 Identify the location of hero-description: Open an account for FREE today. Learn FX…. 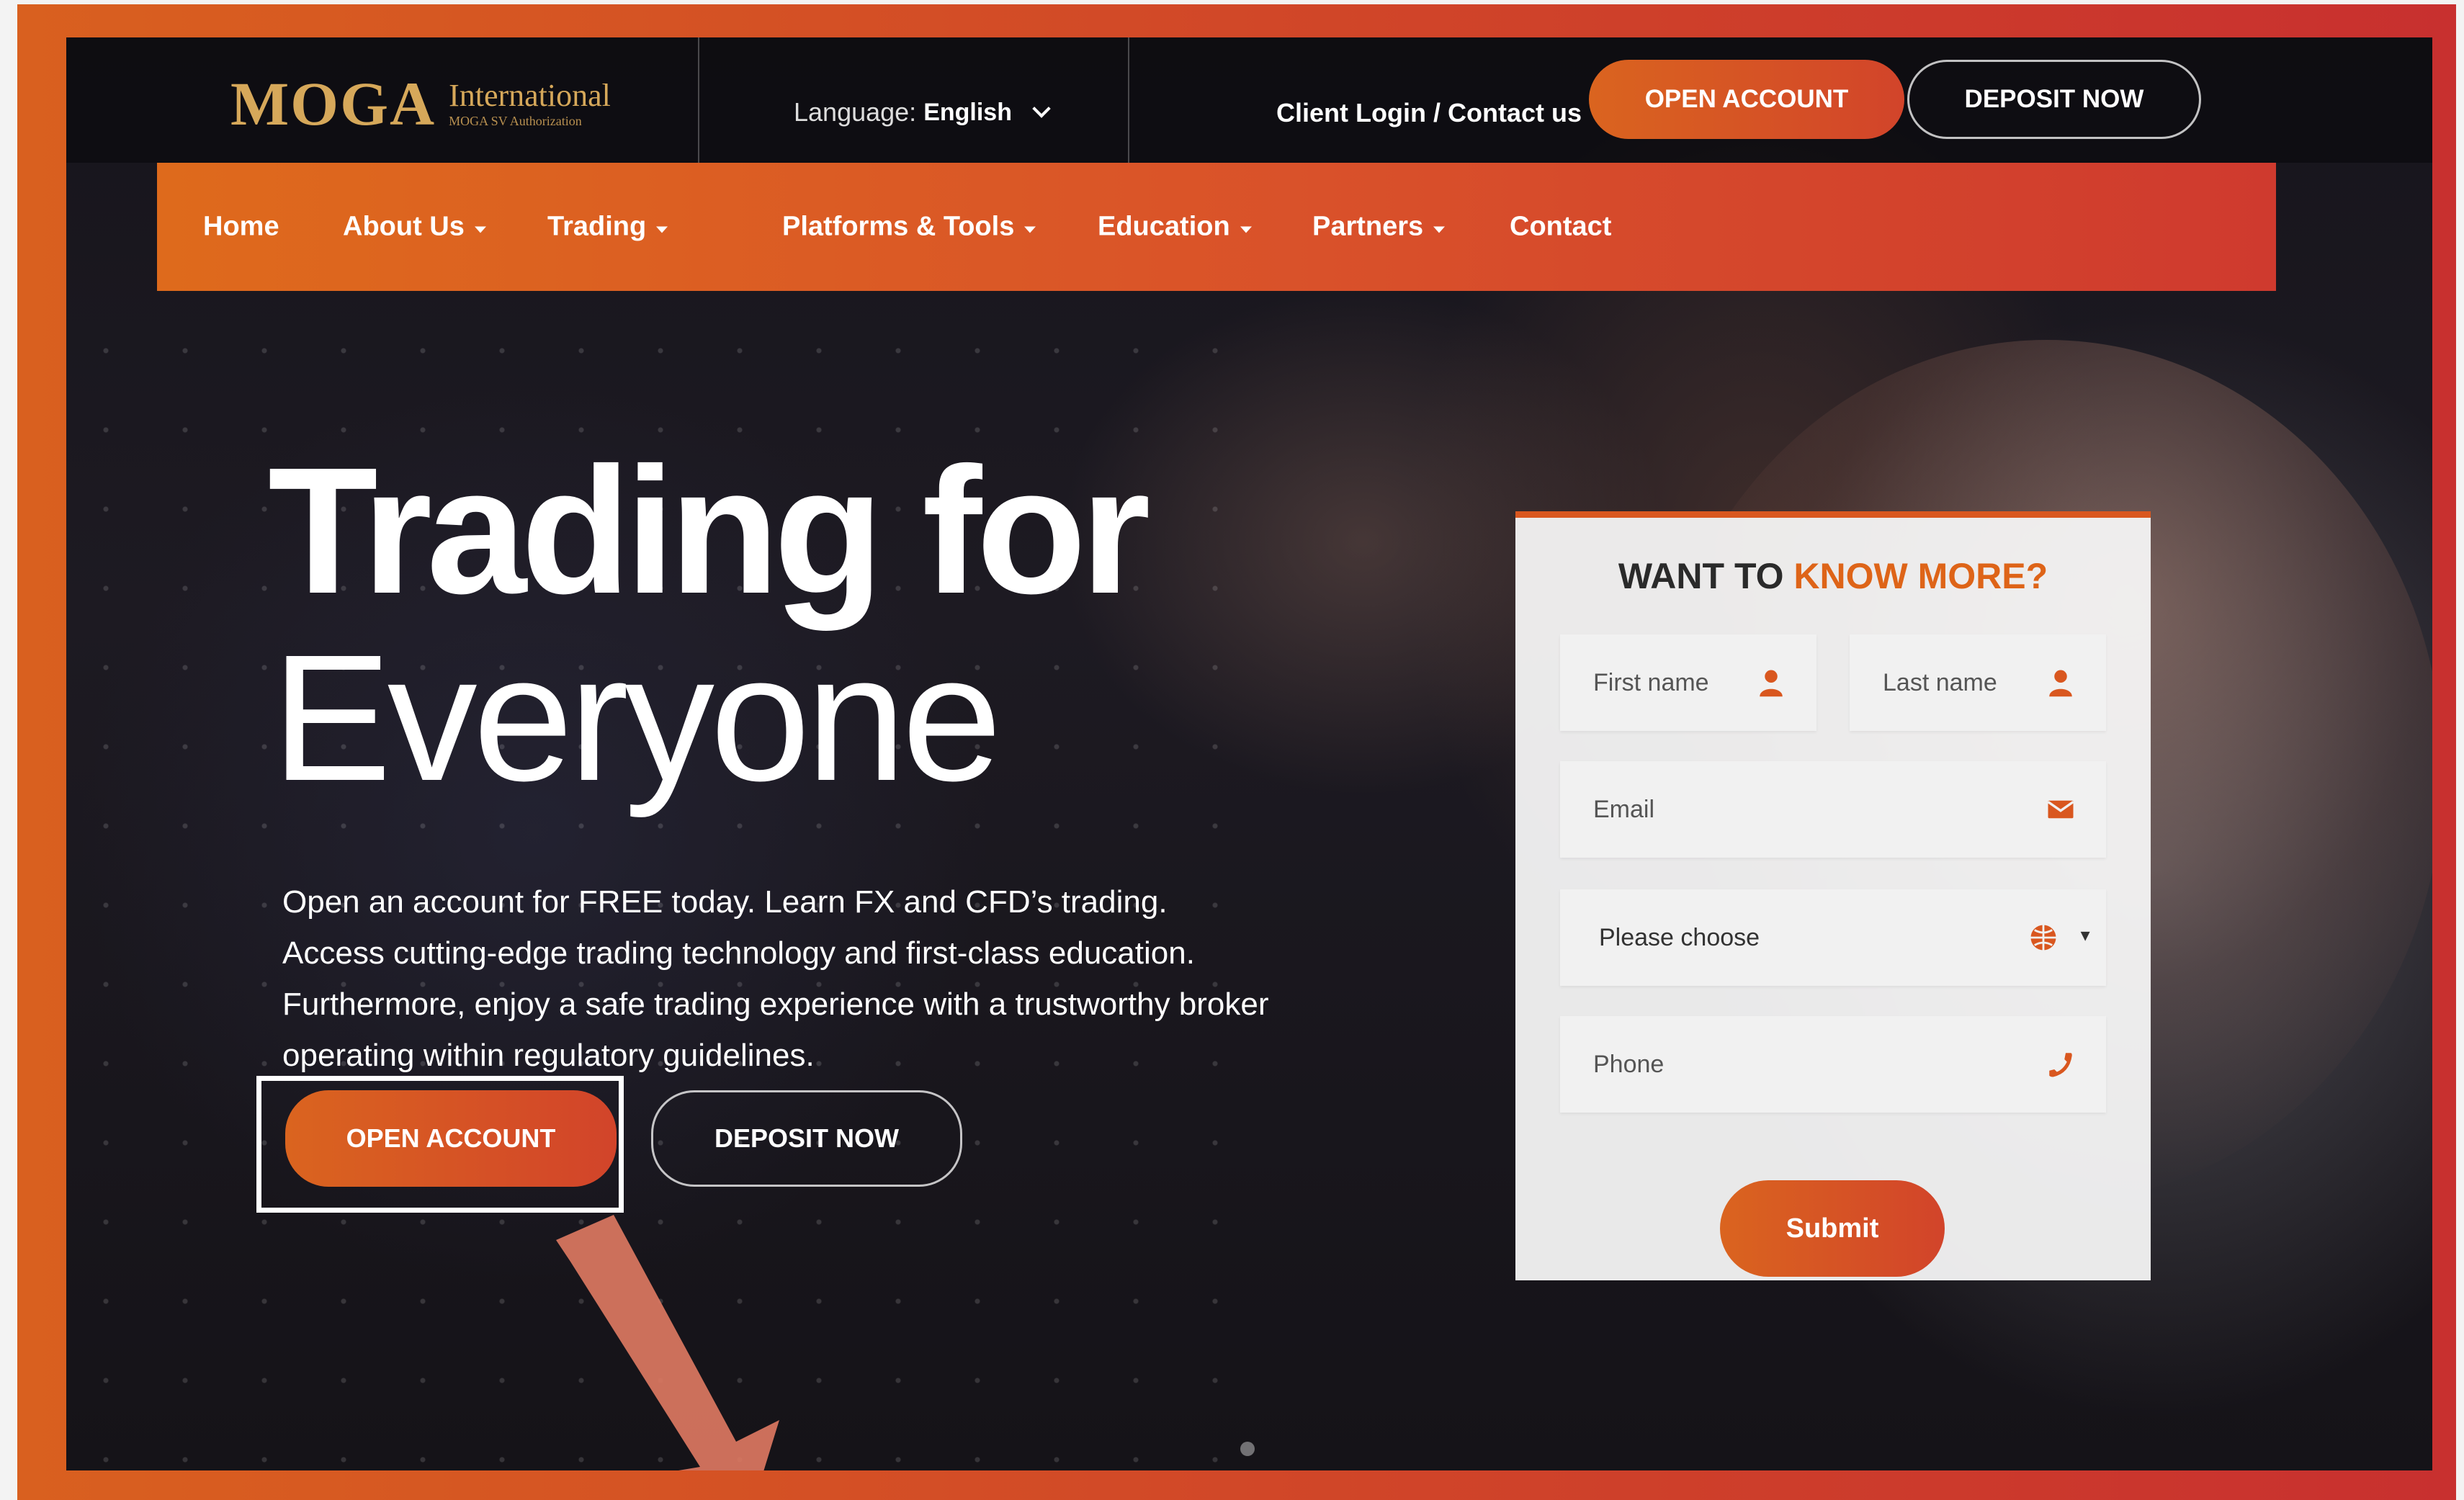
(822, 979).